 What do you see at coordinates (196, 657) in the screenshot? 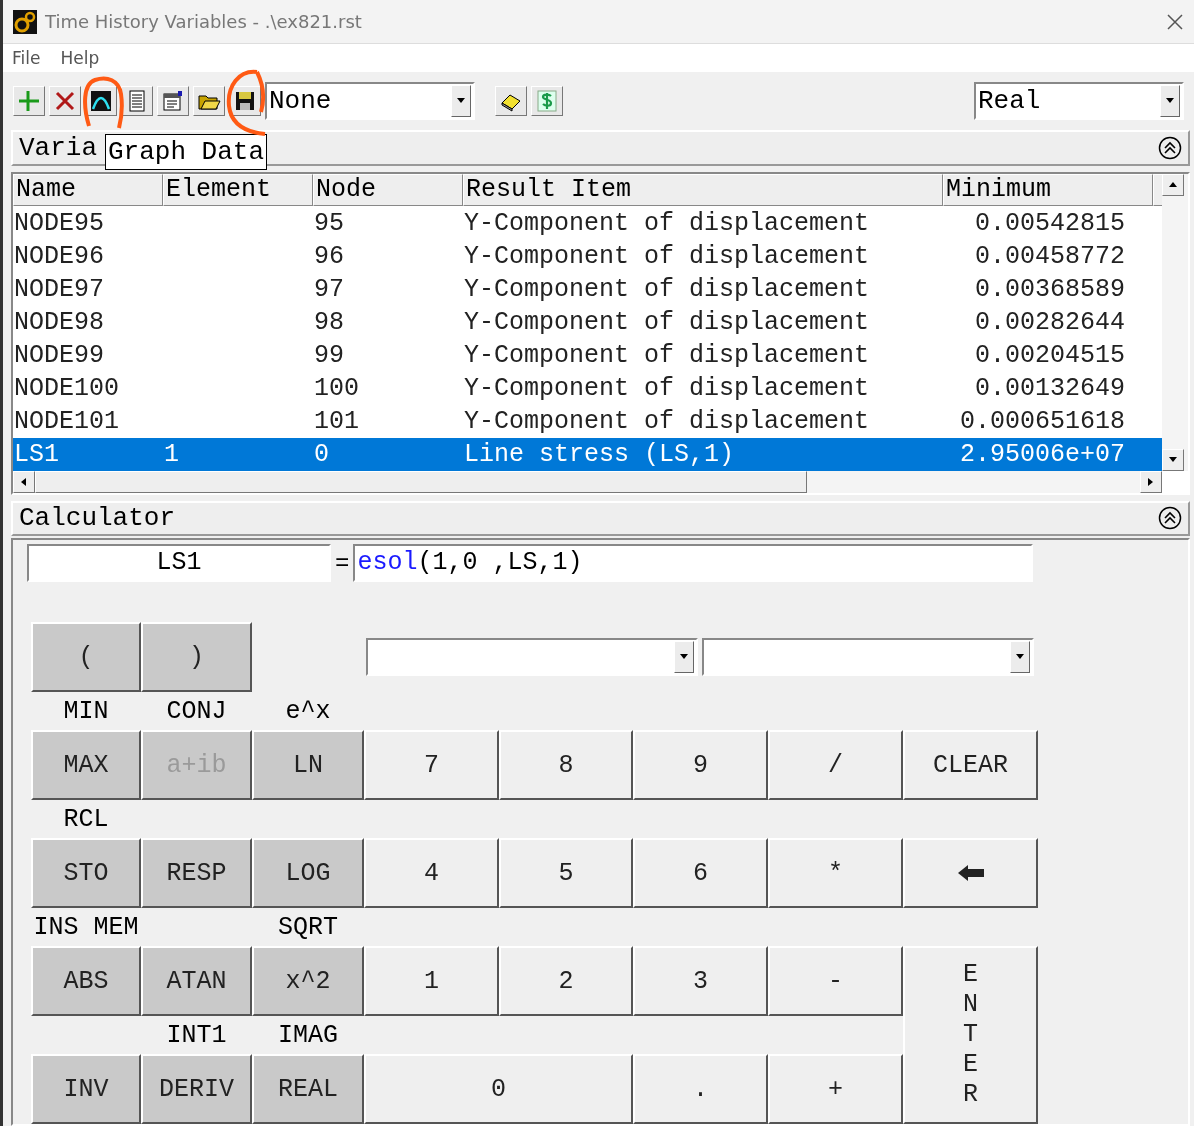
I see `calculator-key: )` at bounding box center [196, 657].